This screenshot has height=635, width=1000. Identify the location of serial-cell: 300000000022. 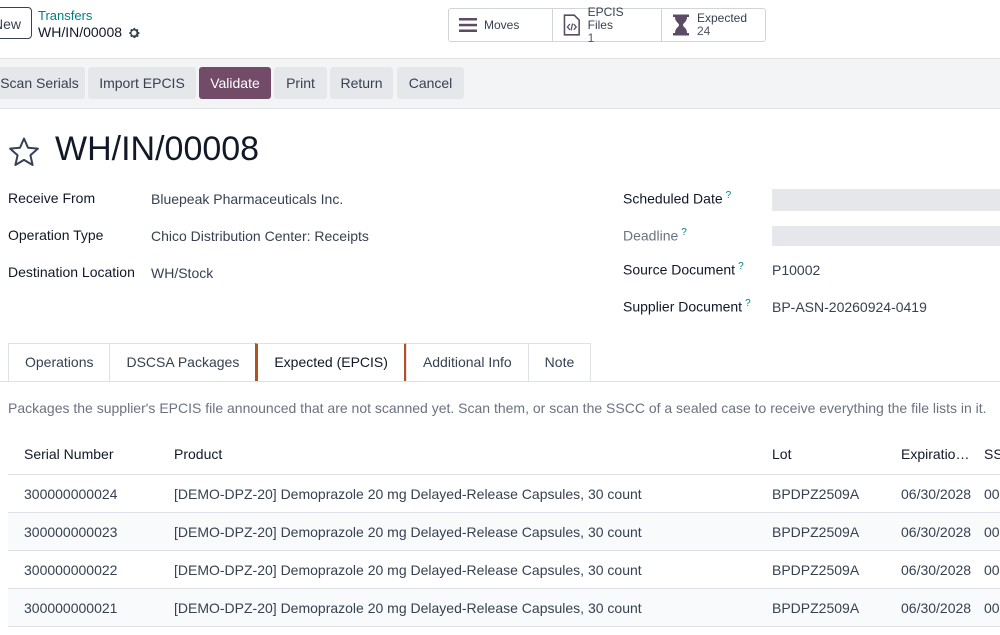
(71, 570).